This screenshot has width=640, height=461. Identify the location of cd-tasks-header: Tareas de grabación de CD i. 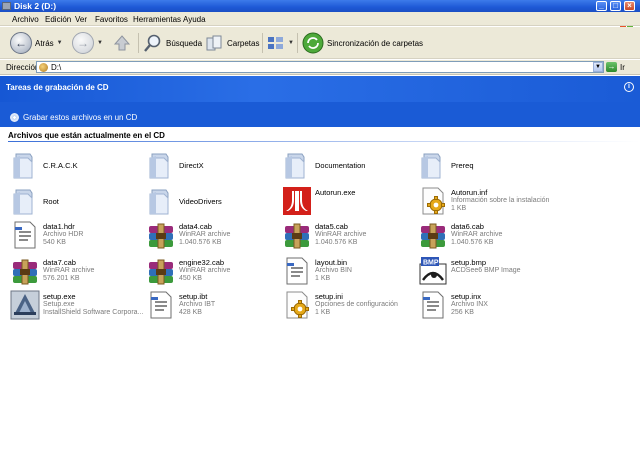
(320, 89).